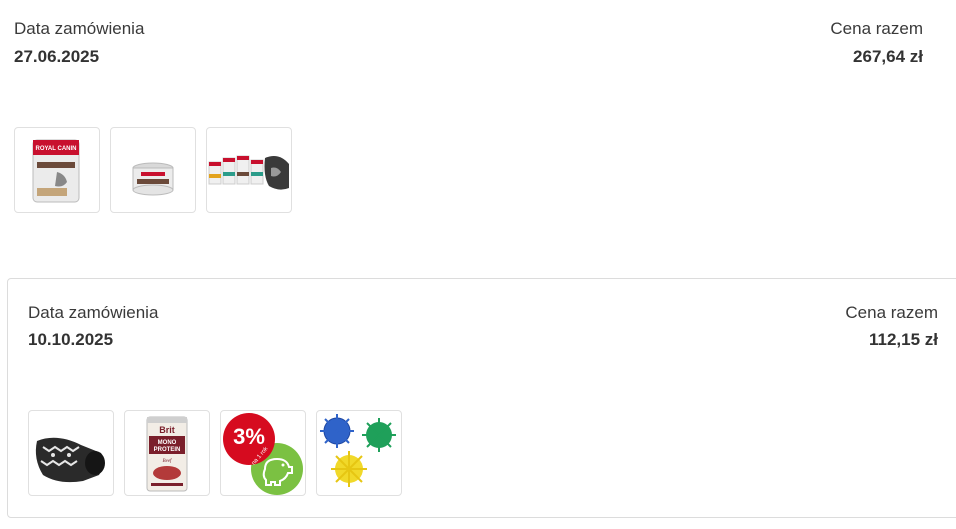  I want to click on brit-mono-protein-can-icon: Brit MONO PROTEIN Beef, so click(167, 454).